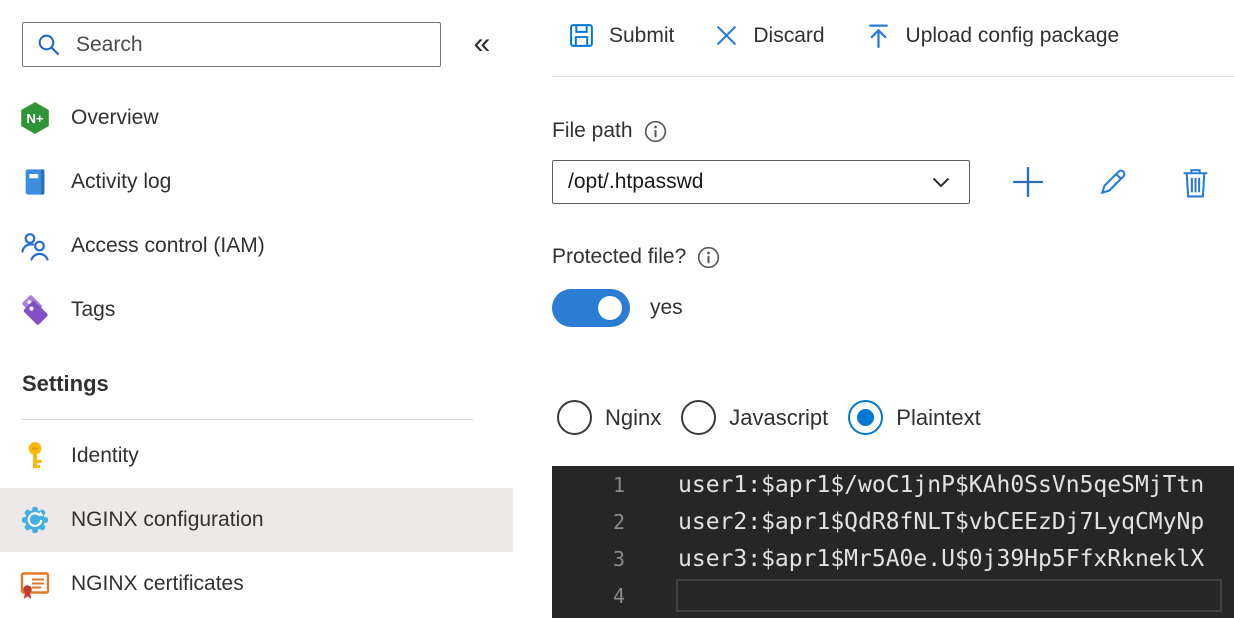 This screenshot has height=618, width=1234. Describe the element at coordinates (642, 35) in the screenshot. I see `submit-label: Submit` at that location.